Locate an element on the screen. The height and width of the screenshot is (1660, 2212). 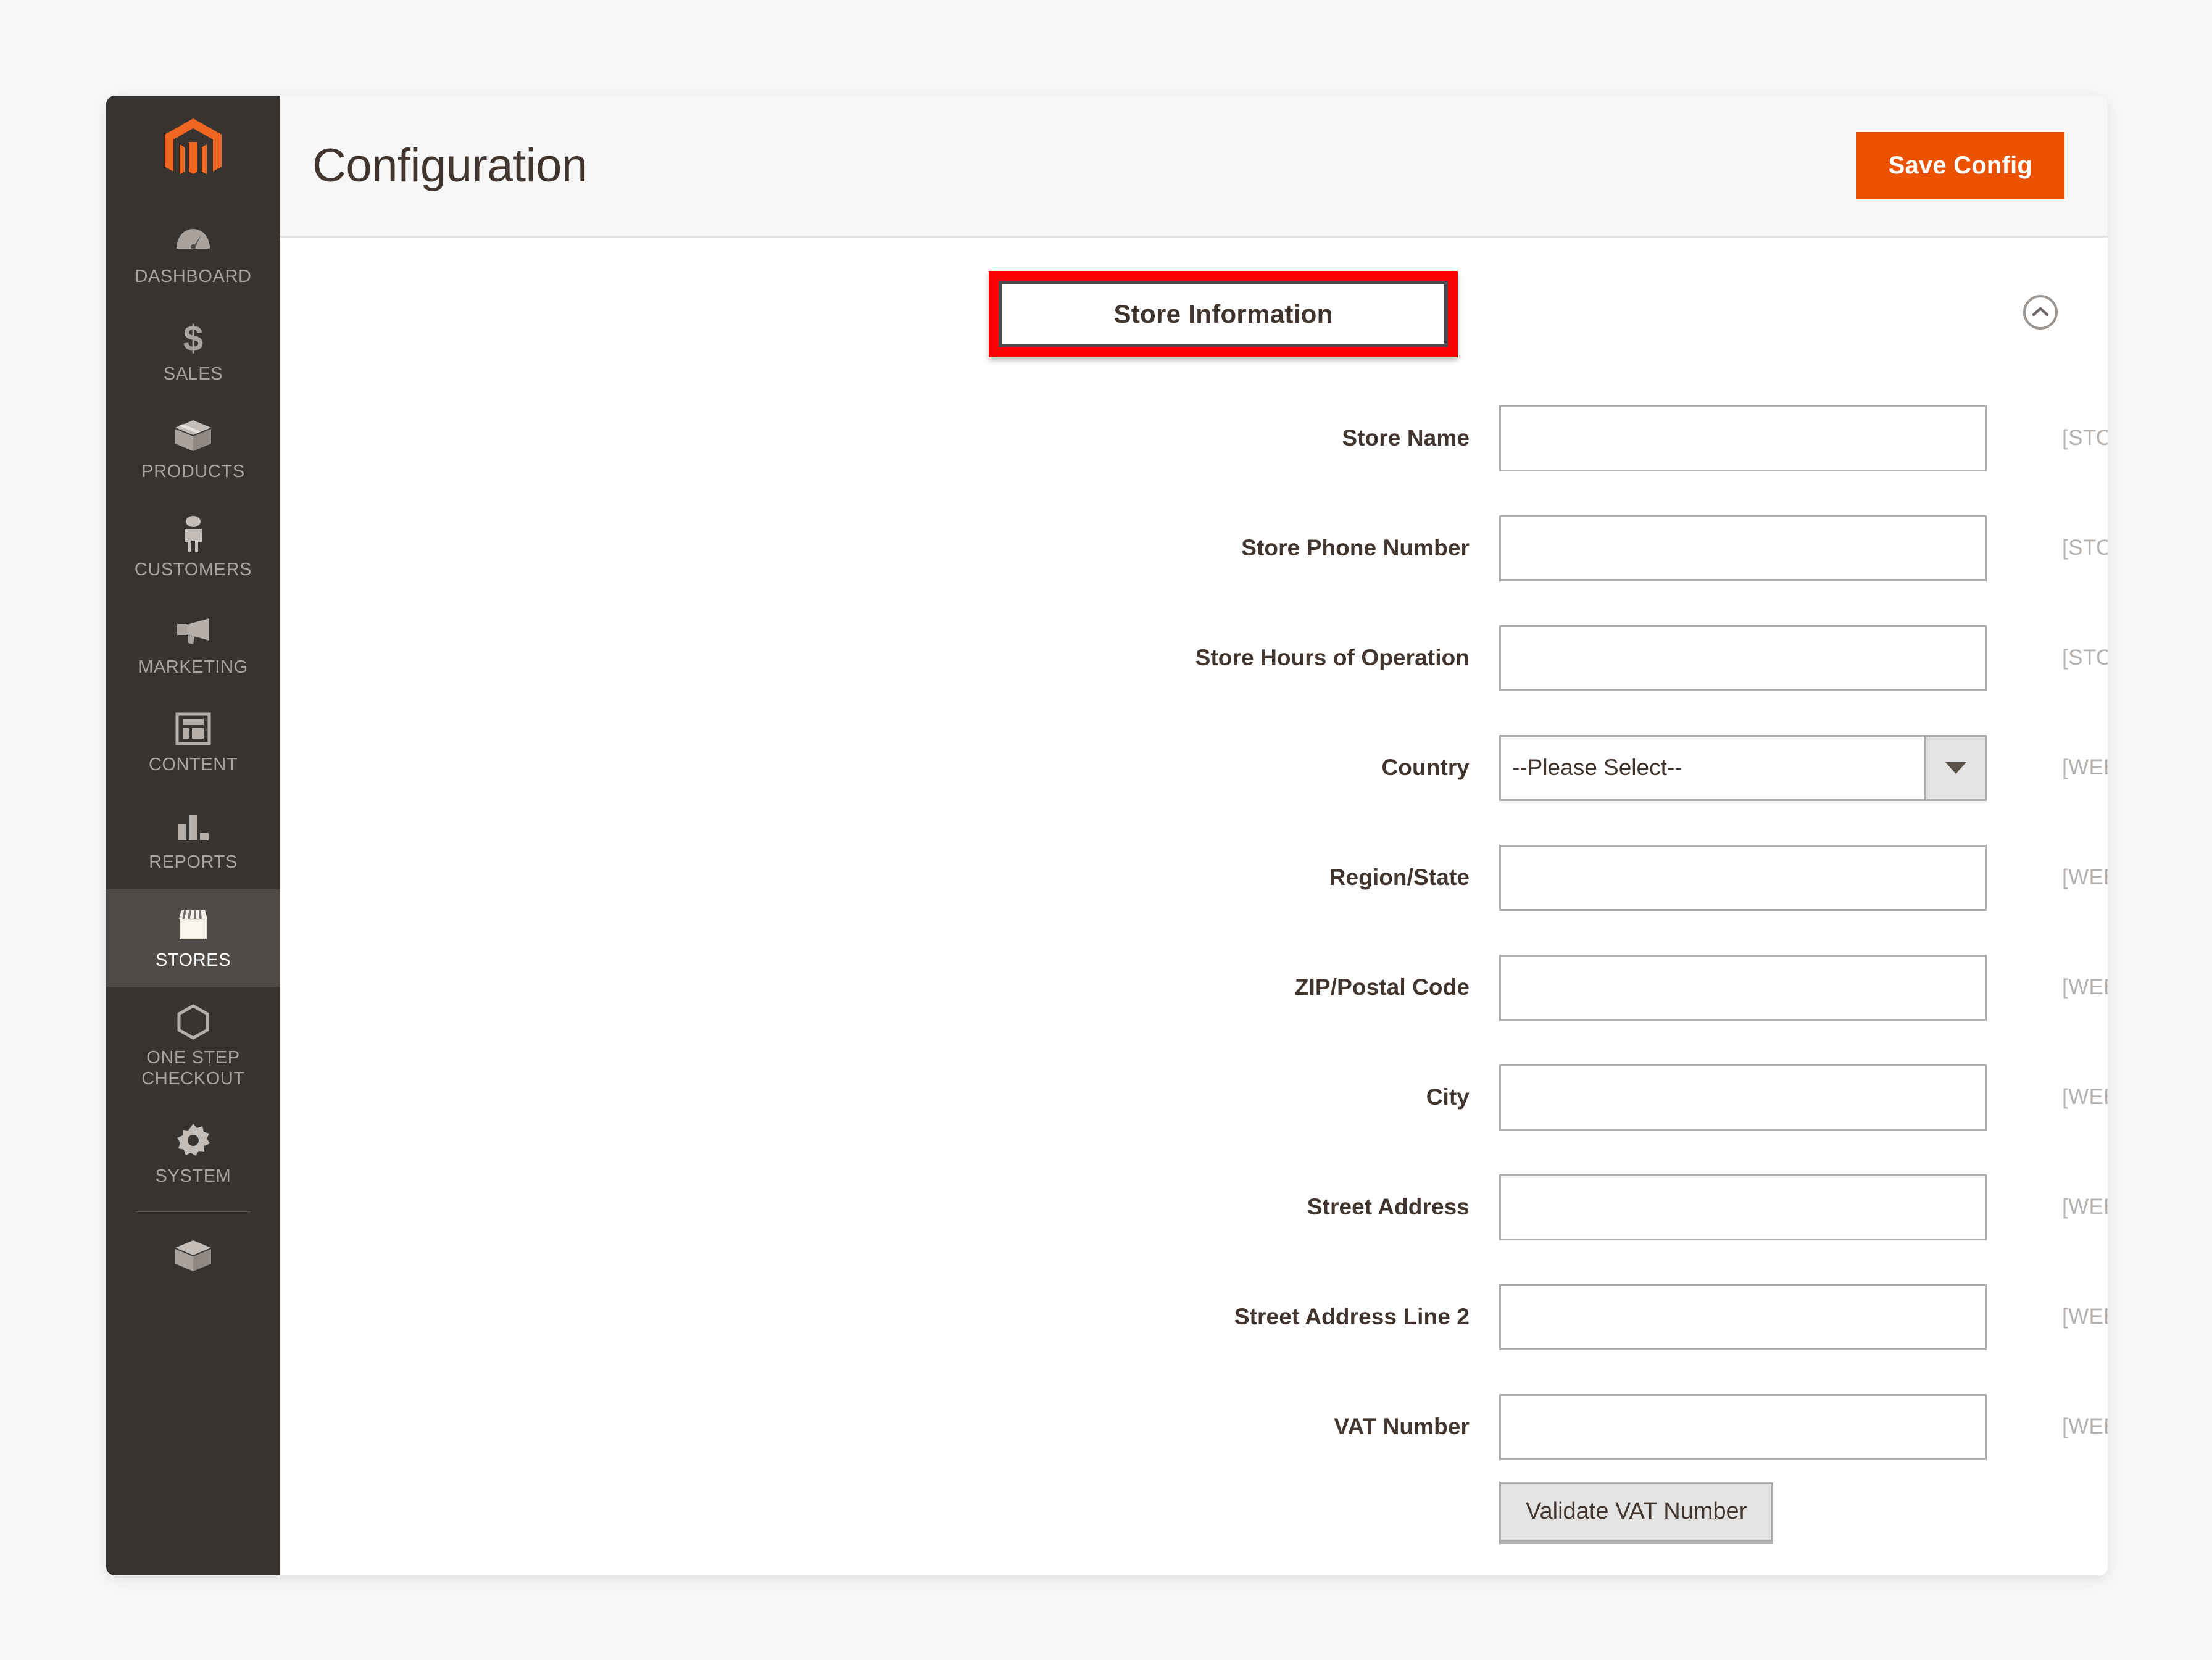
city-input is located at coordinates (1743, 1097).